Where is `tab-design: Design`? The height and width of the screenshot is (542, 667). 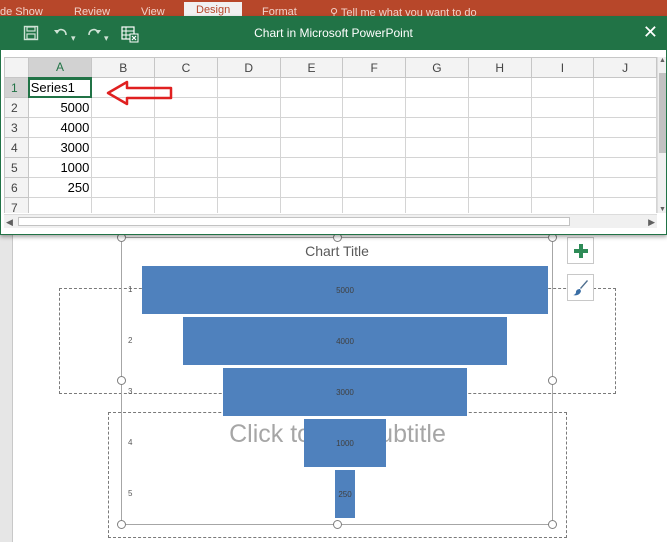 tab-design: Design is located at coordinates (213, 9).